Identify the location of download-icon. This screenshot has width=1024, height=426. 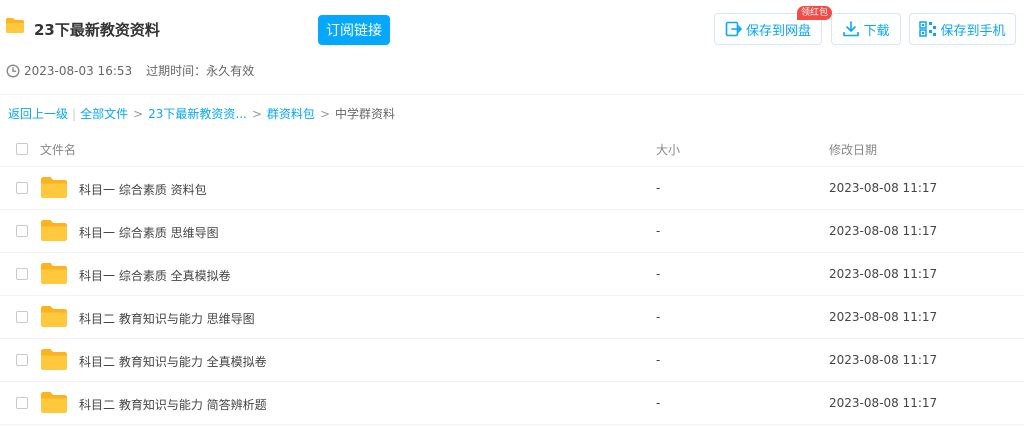
(851, 29).